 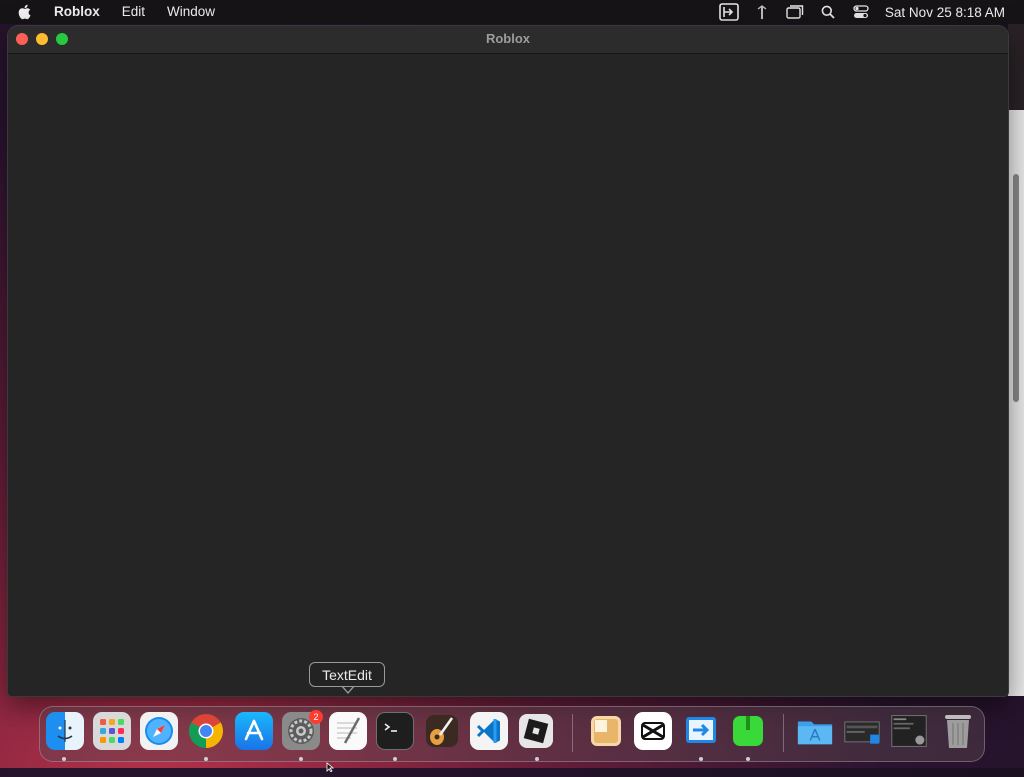 What do you see at coordinates (958, 731) in the screenshot?
I see `trash-icon` at bounding box center [958, 731].